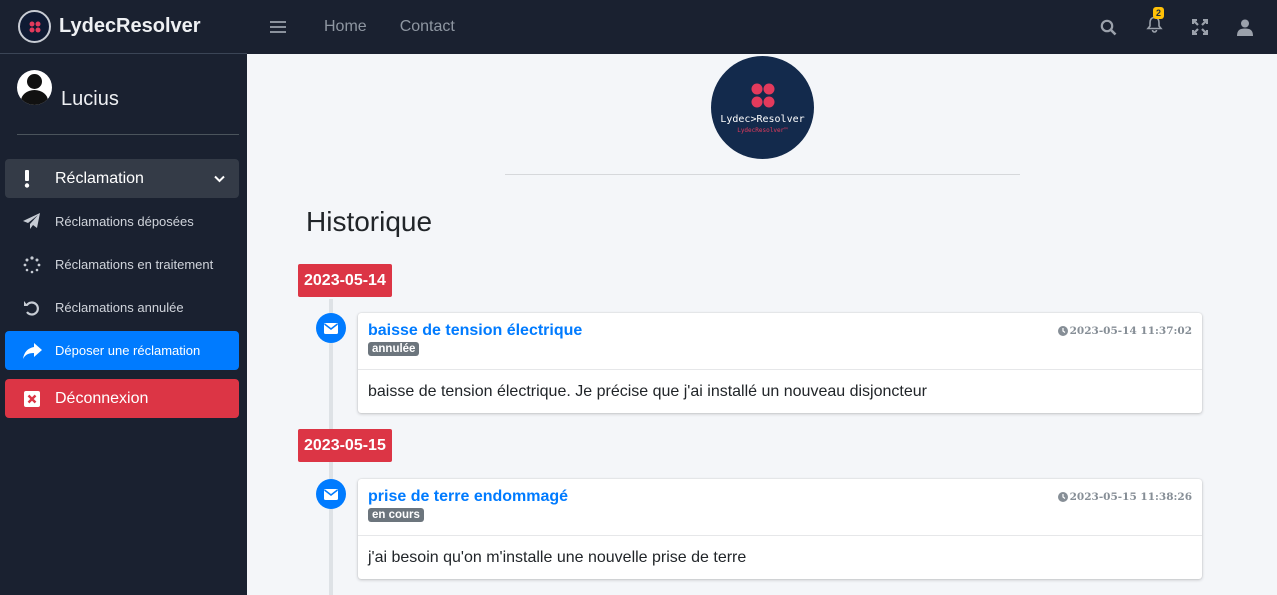 This screenshot has height=595, width=1277. What do you see at coordinates (35, 221) in the screenshot?
I see `paper-plane-icon` at bounding box center [35, 221].